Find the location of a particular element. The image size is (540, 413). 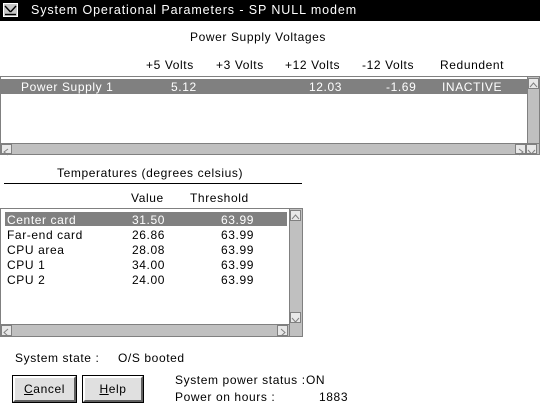

redundant-status: INACTIVE is located at coordinates (472, 87).